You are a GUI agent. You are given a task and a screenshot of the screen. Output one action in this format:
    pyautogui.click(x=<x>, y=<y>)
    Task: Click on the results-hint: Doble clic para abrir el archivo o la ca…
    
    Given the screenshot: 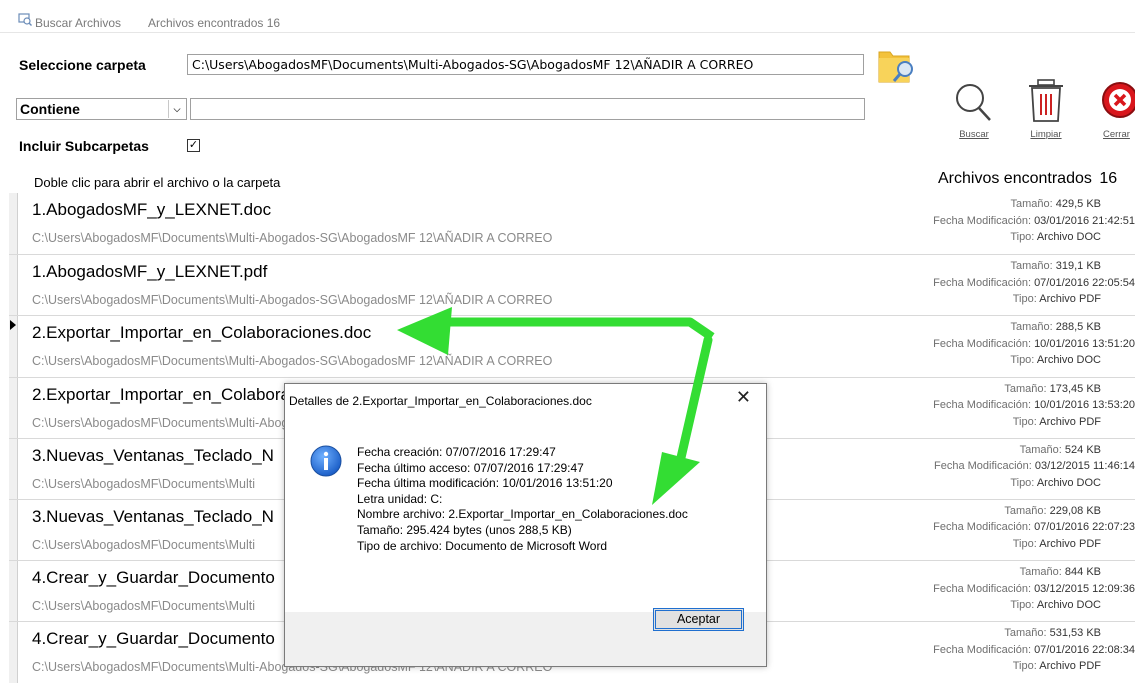 What is the action you would take?
    pyautogui.click(x=157, y=182)
    